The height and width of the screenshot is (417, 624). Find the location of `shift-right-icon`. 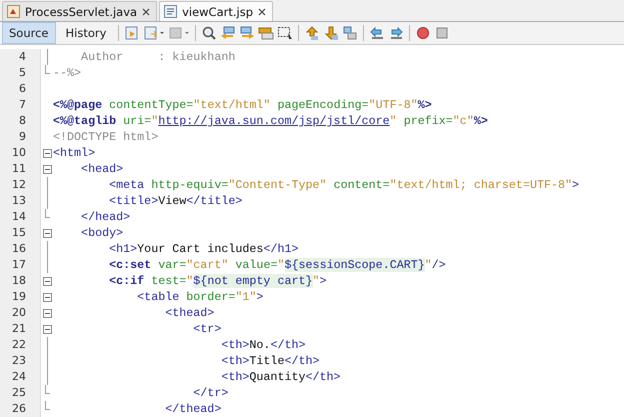

shift-right-icon is located at coordinates (396, 33).